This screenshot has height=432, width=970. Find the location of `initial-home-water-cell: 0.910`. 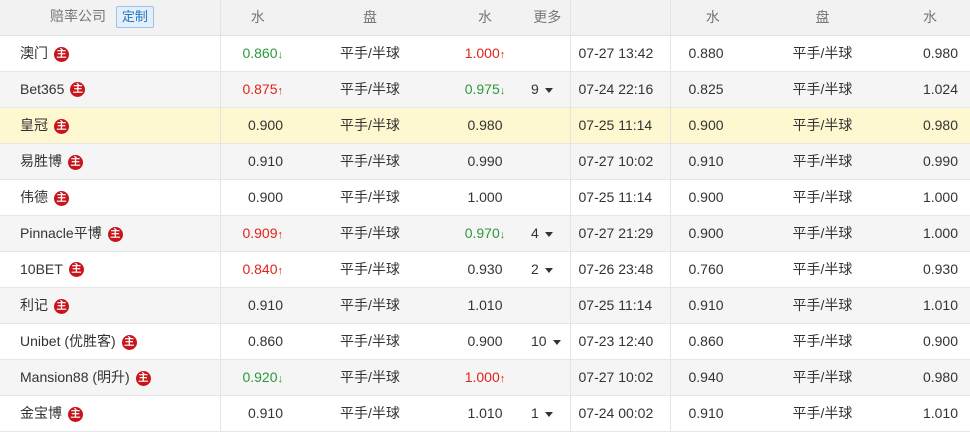

initial-home-water-cell: 0.910 is located at coordinates (257, 305).